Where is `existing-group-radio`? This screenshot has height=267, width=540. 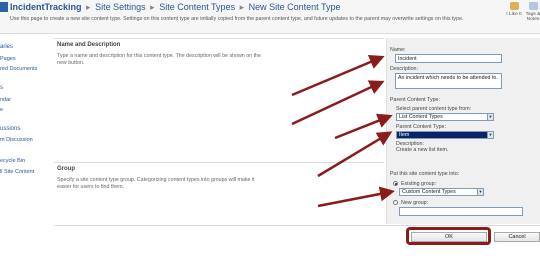 existing-group-radio is located at coordinates (395, 183).